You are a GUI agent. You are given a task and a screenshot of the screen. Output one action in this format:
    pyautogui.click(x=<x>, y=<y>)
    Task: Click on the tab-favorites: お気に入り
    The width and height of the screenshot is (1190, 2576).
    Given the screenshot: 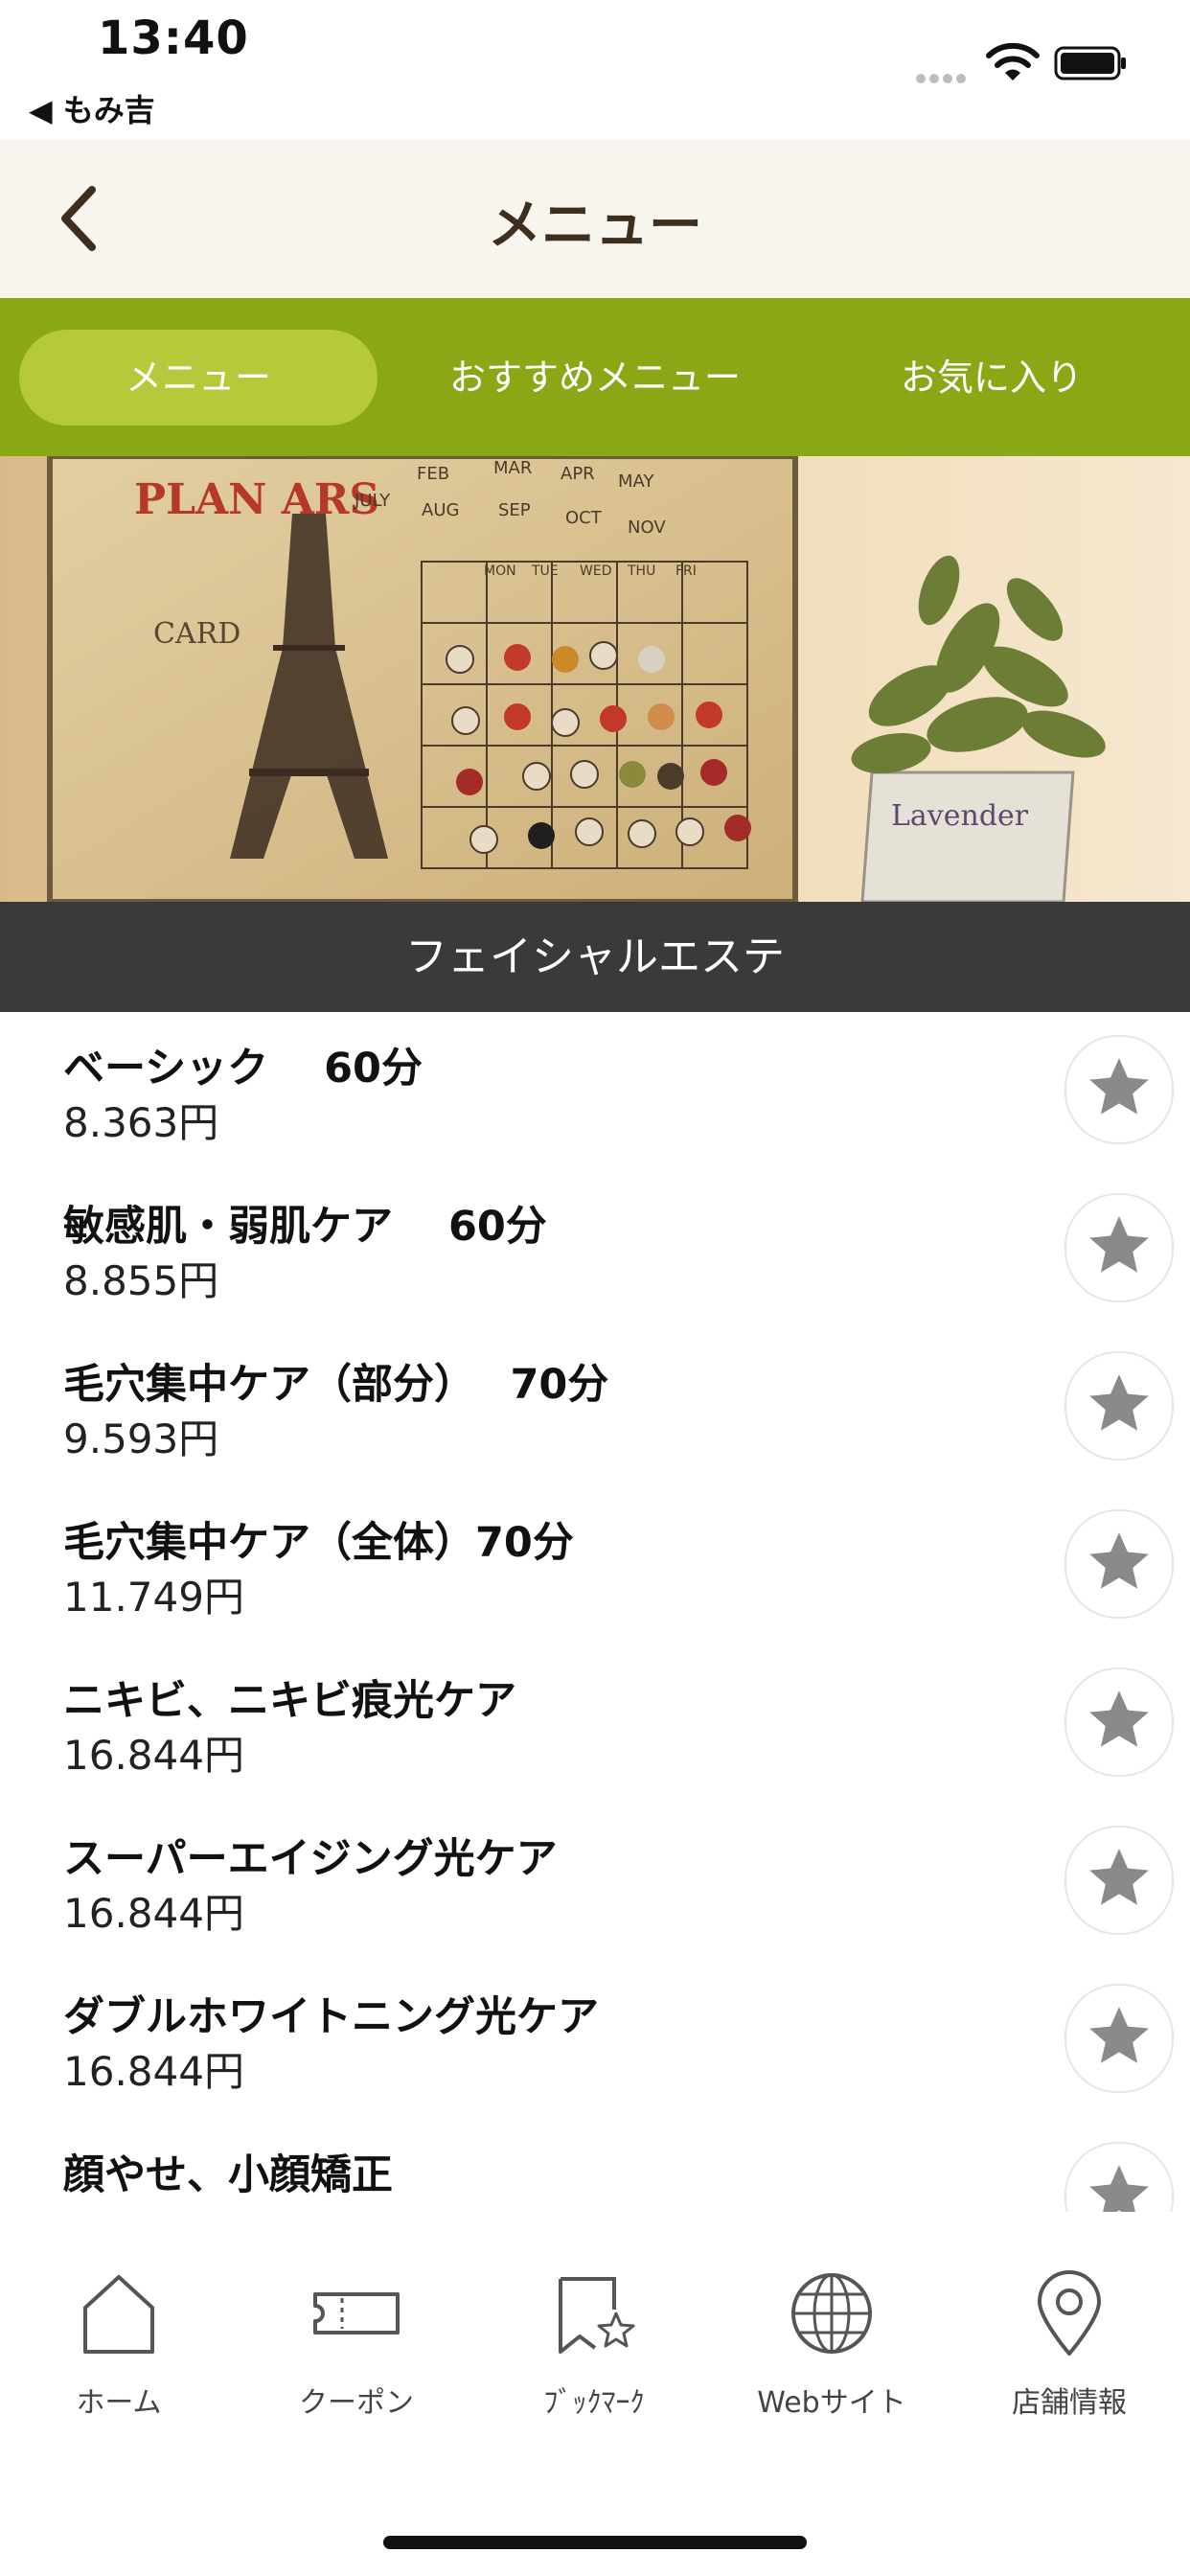 What is the action you would take?
    pyautogui.click(x=991, y=378)
    